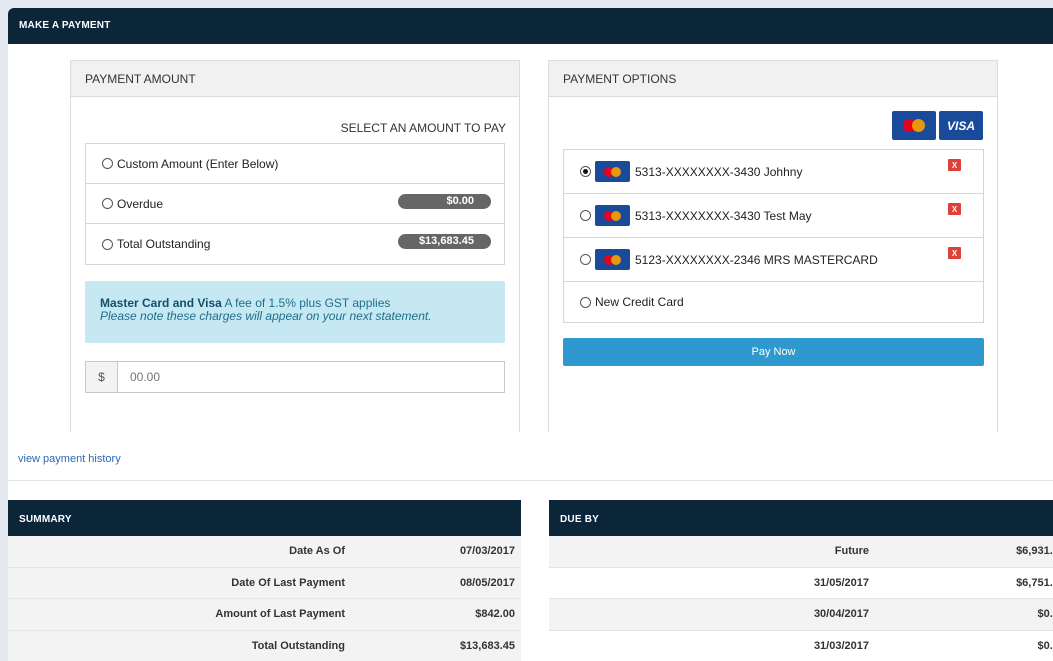 The image size is (1053, 661). I want to click on saved-card-row: 5313-XXXXXXXX-3430 Johhny X, so click(773, 172).